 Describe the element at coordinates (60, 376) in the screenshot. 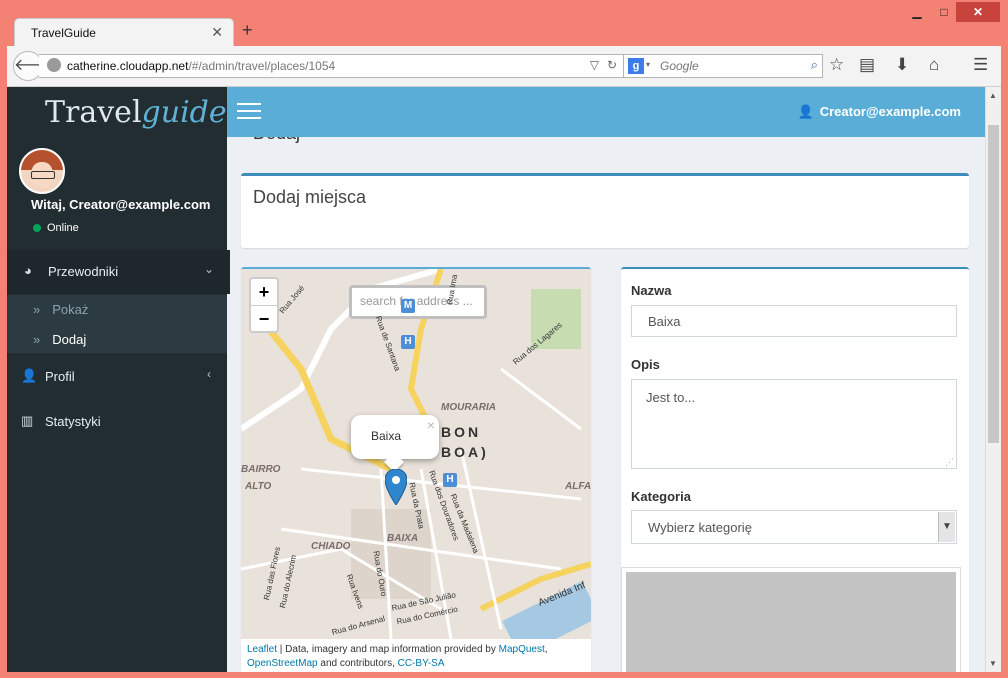

I see `sidebar-item-label: Profil` at that location.